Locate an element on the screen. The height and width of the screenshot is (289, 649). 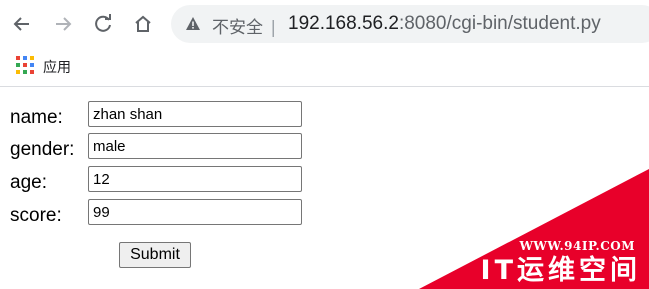
watermark: WWW.94IP.COM IT运维空间 is located at coordinates (534, 229).